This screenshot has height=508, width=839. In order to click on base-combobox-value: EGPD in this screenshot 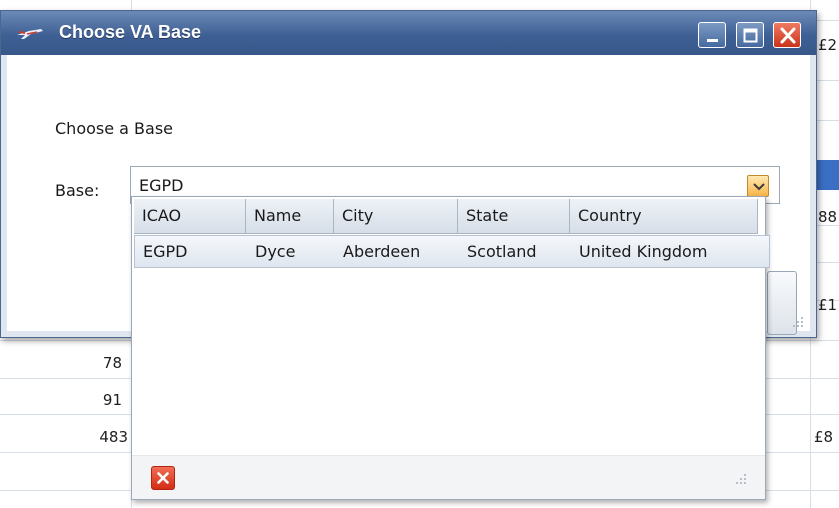, I will do `click(161, 185)`.